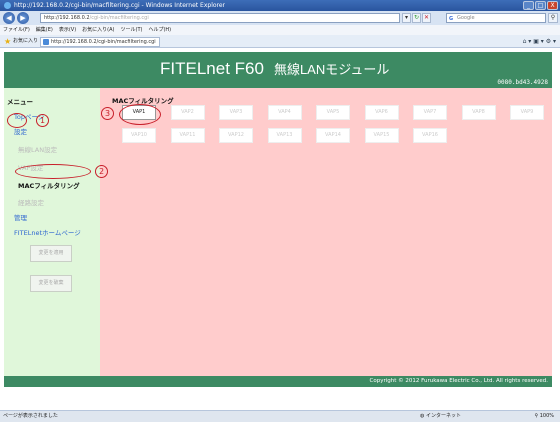 Image resolution: width=560 pixels, height=422 pixels. Describe the element at coordinates (44, 30) in the screenshot. I see `menu-edit: 編集(E)` at that location.